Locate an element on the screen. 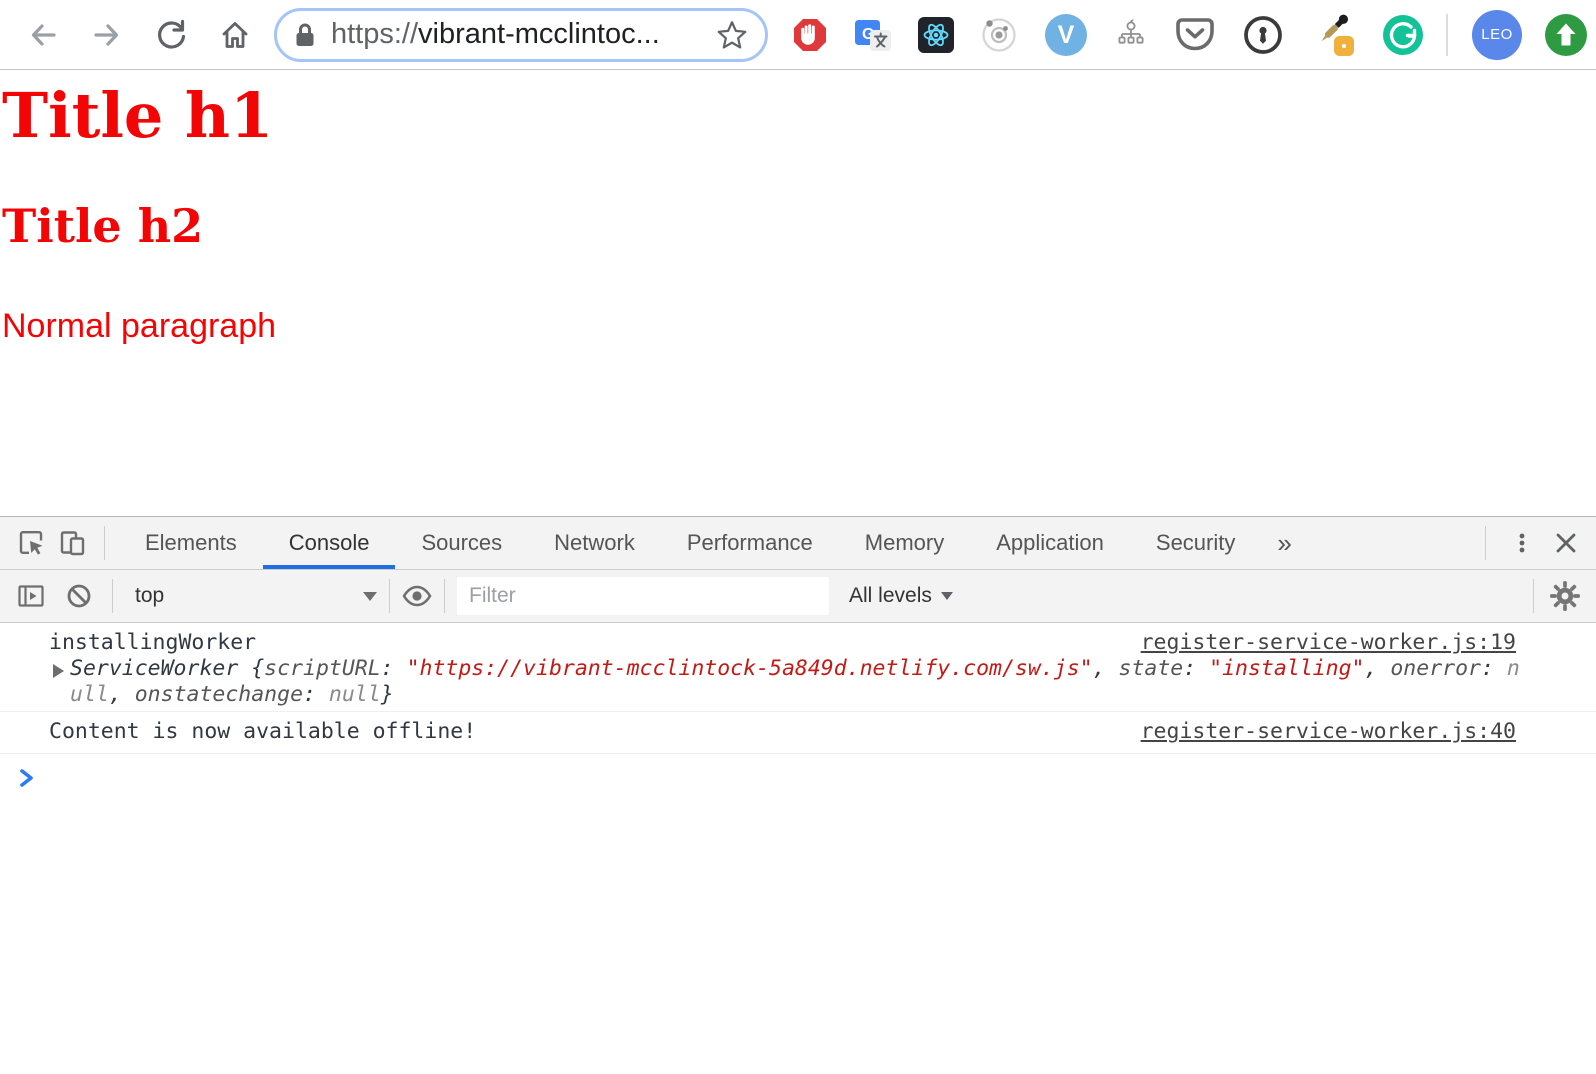  color-picker-icon is located at coordinates (1337, 35).